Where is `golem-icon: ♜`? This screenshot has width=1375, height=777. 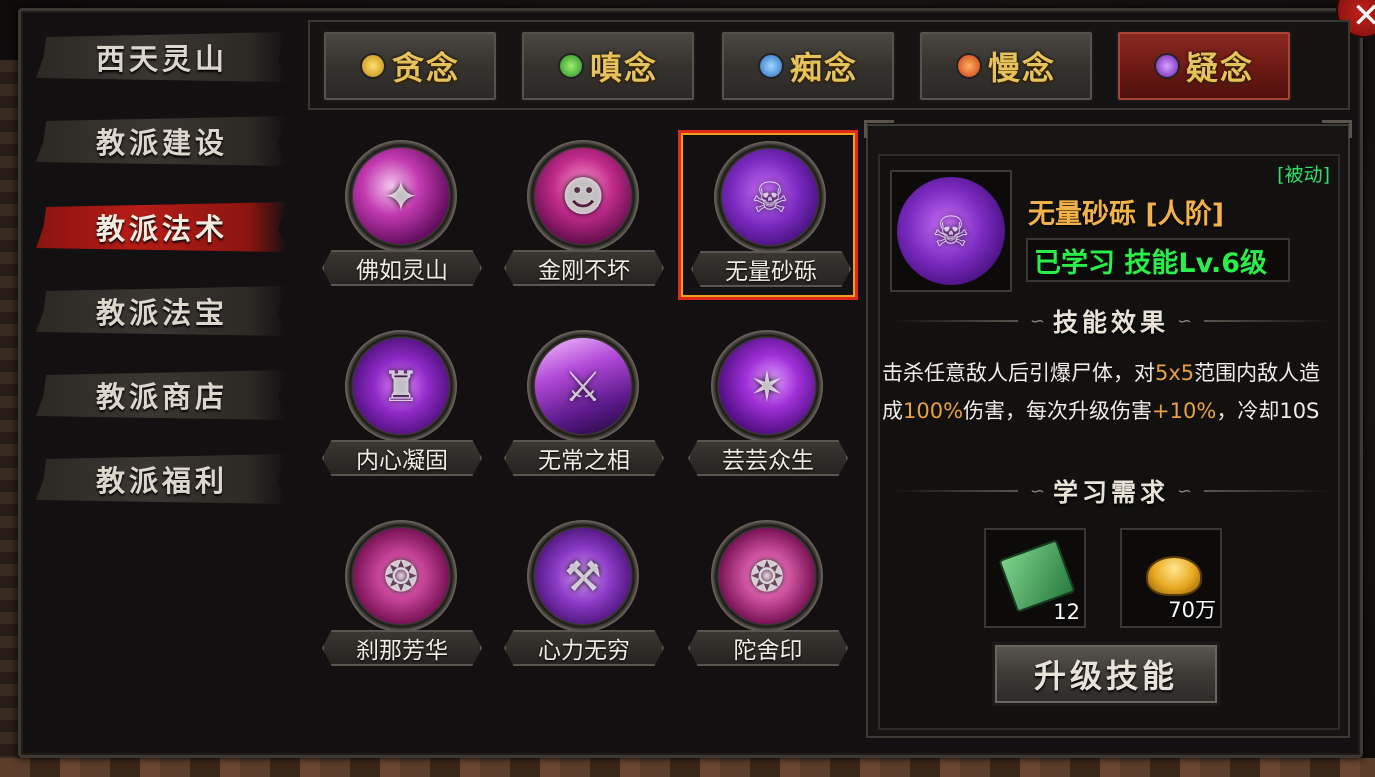
golem-icon: ♜ is located at coordinates (401, 386).